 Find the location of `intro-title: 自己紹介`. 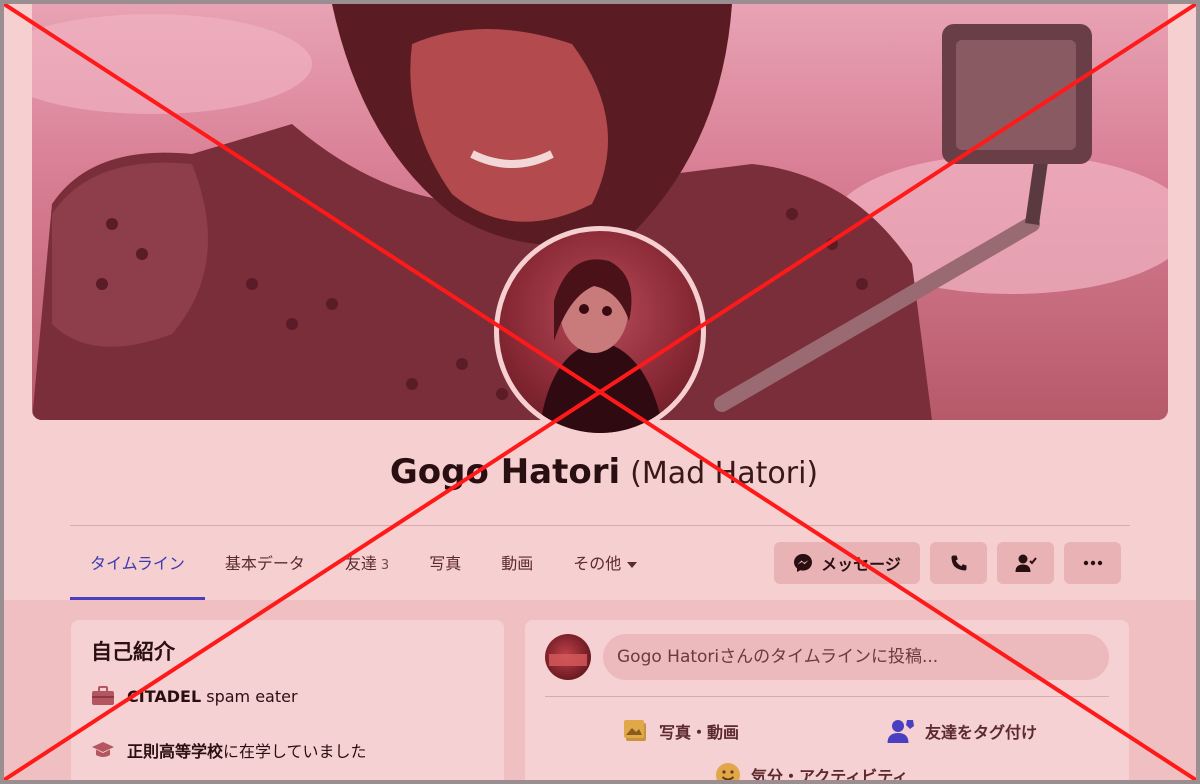

intro-title: 自己紹介 is located at coordinates (133, 652).